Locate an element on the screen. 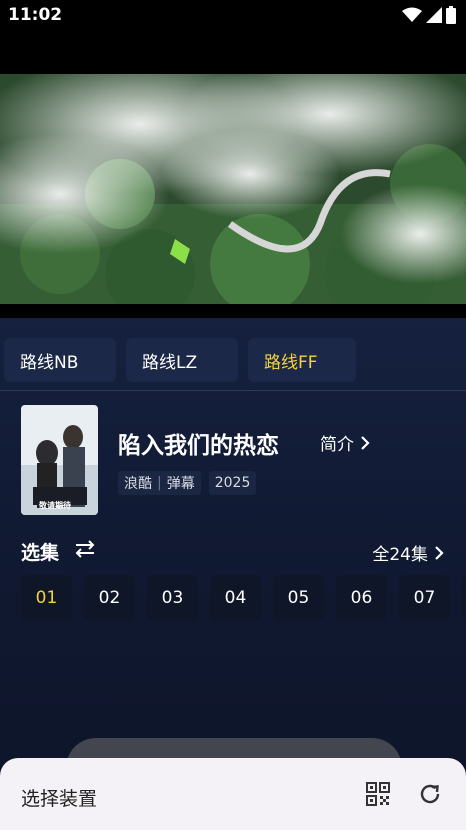  intro-button: 简介 is located at coordinates (345, 442).